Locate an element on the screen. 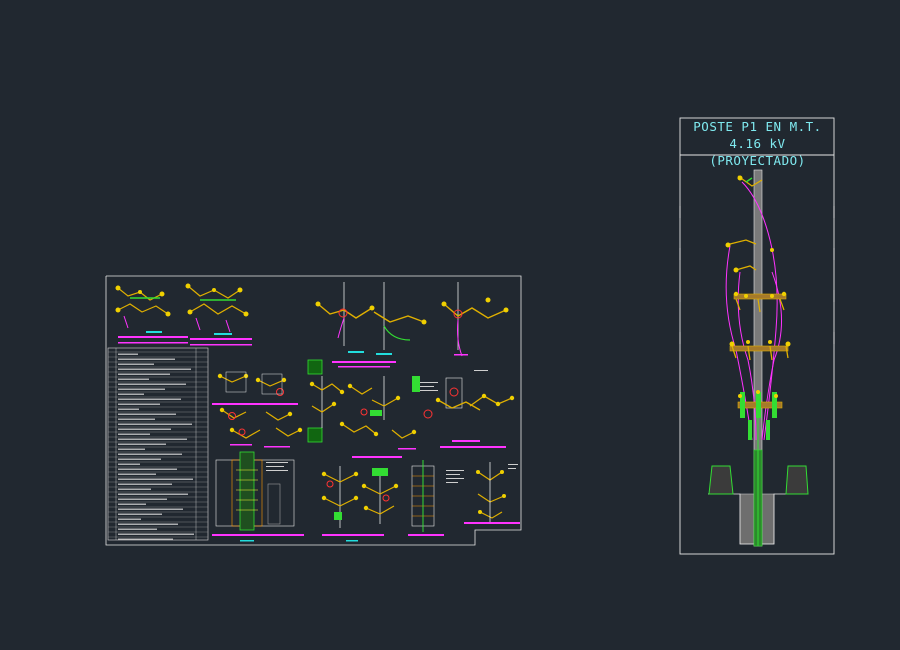  assembly-detail-middle-left is located at coordinates (257, 409).